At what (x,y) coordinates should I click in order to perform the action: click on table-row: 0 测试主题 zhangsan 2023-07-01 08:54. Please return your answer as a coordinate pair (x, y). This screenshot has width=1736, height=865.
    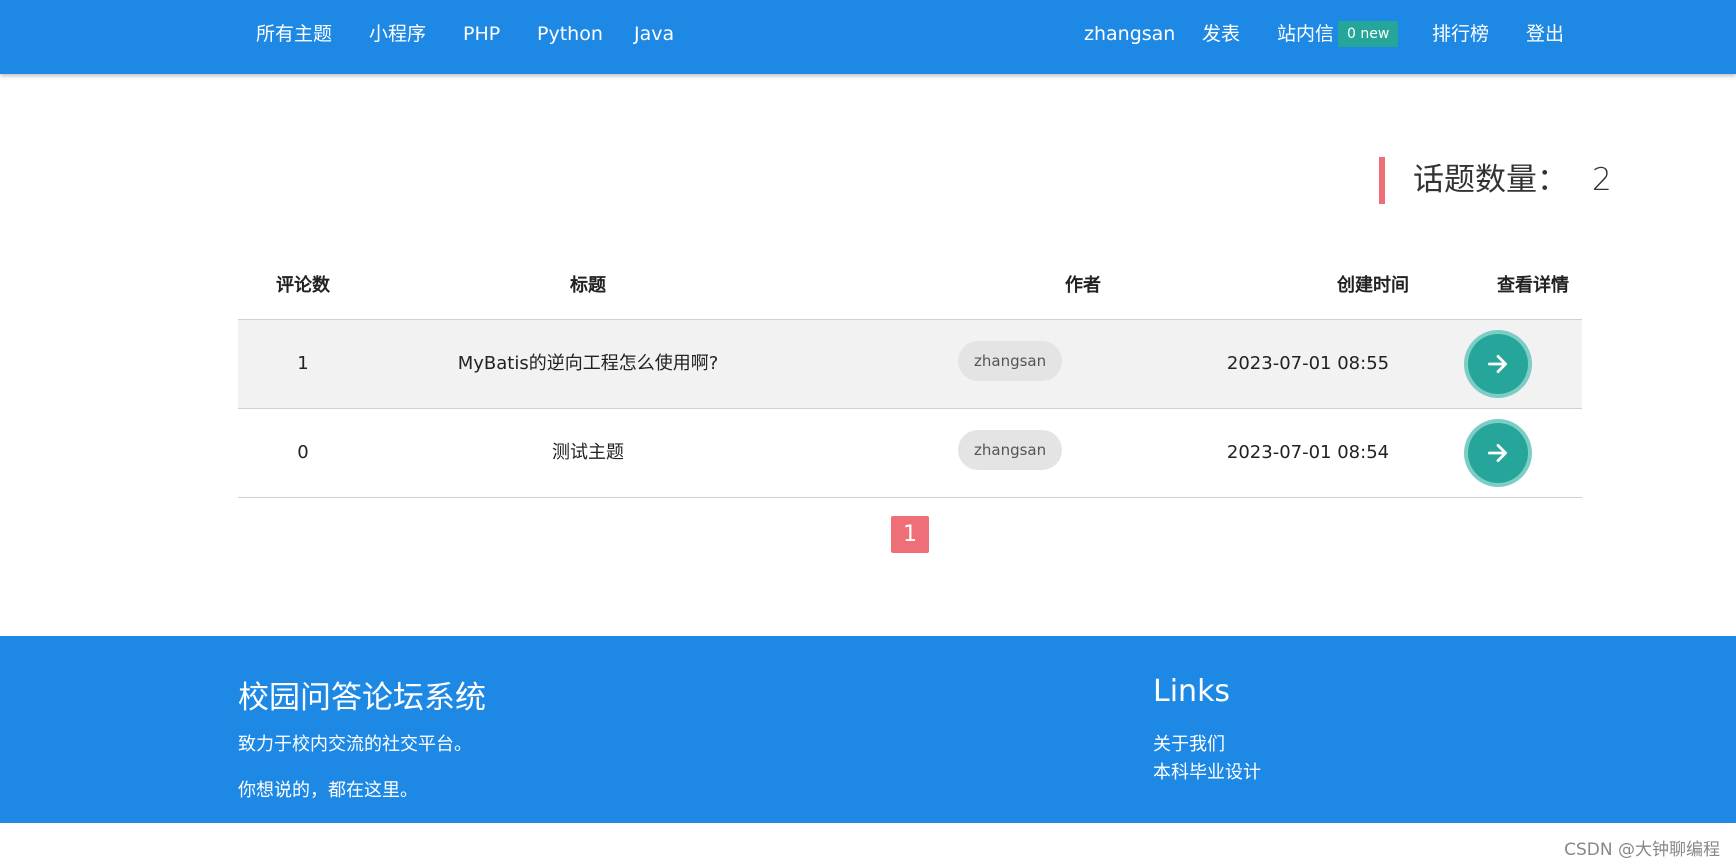
    Looking at the image, I should click on (910, 453).